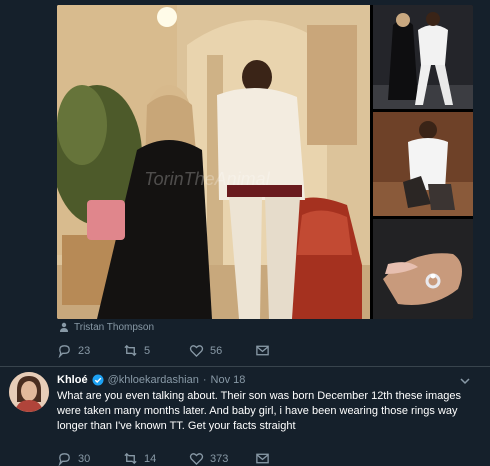 The height and width of the screenshot is (466, 490). I want to click on avatar-portrait, so click(29, 392).